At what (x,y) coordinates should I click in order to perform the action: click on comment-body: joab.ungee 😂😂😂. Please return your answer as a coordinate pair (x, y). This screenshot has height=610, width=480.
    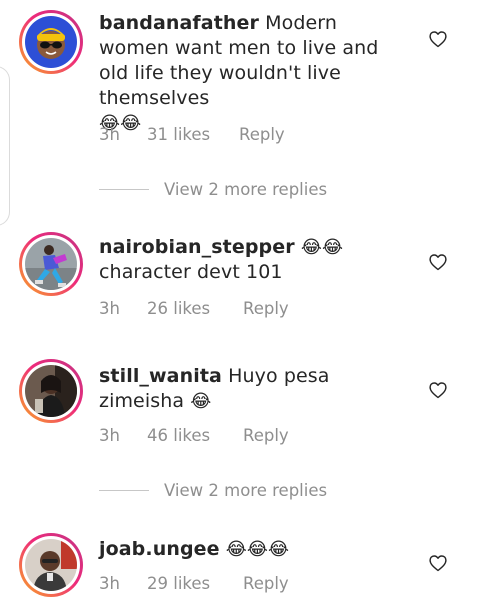
    Looking at the image, I should click on (251, 549).